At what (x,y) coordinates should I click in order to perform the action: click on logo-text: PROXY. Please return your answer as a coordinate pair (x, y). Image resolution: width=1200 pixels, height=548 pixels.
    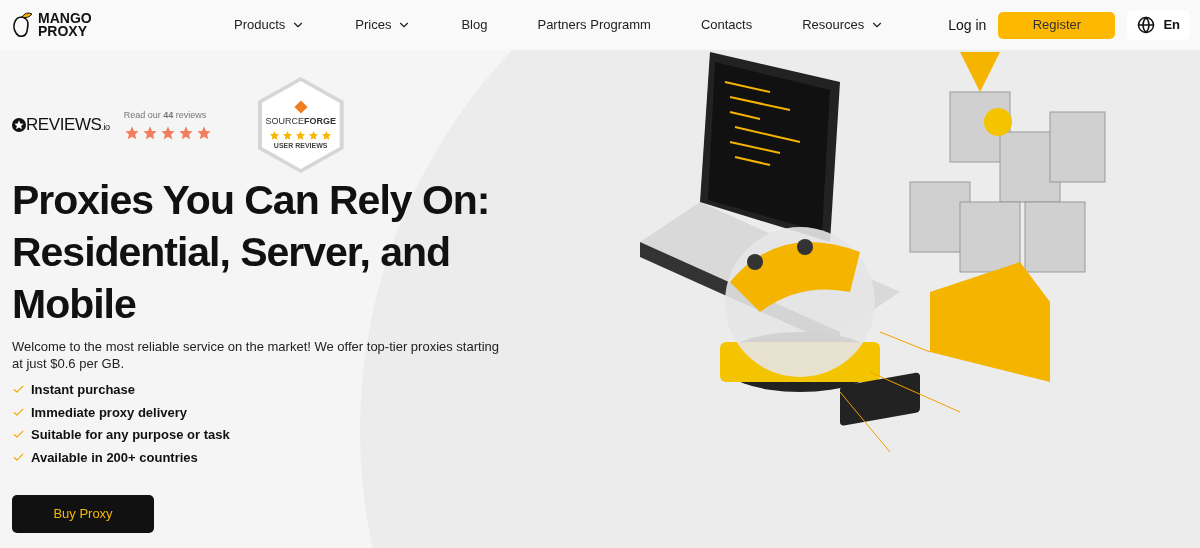
    Looking at the image, I should click on (63, 31).